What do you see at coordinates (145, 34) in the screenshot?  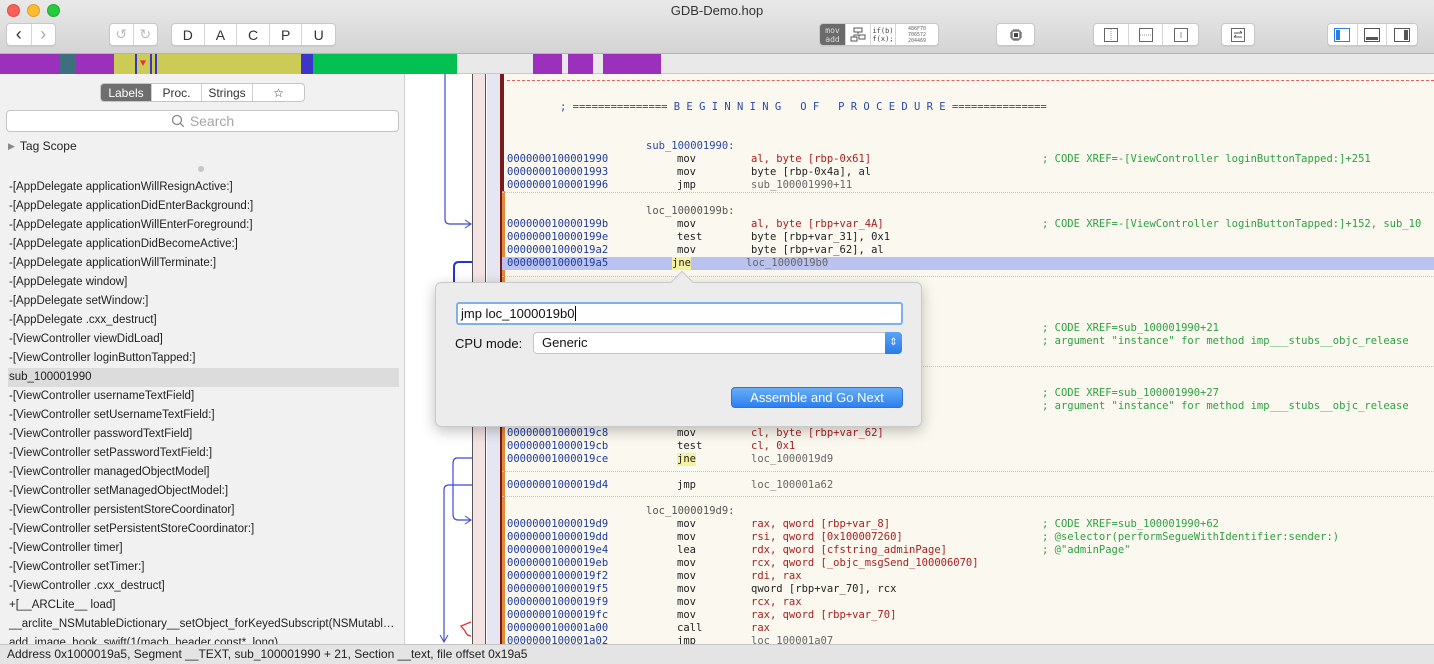 I see `redo-button: ↻` at bounding box center [145, 34].